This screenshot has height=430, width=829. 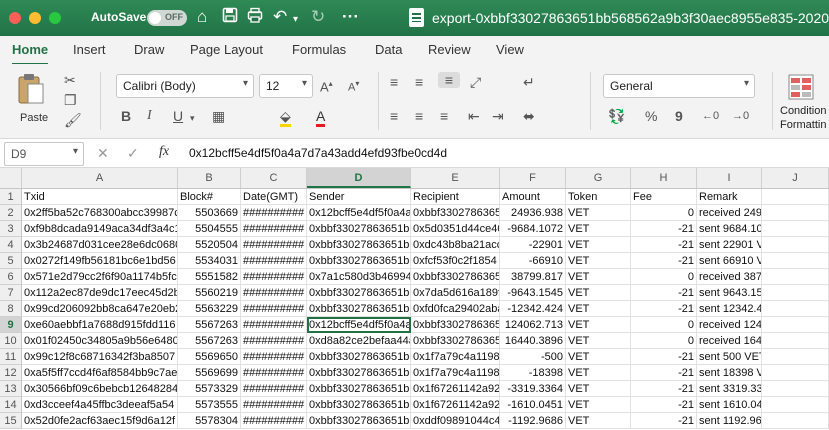 I want to click on cell-a9: 0xe60aebbf1a7688d915fdd116, so click(x=100, y=325).